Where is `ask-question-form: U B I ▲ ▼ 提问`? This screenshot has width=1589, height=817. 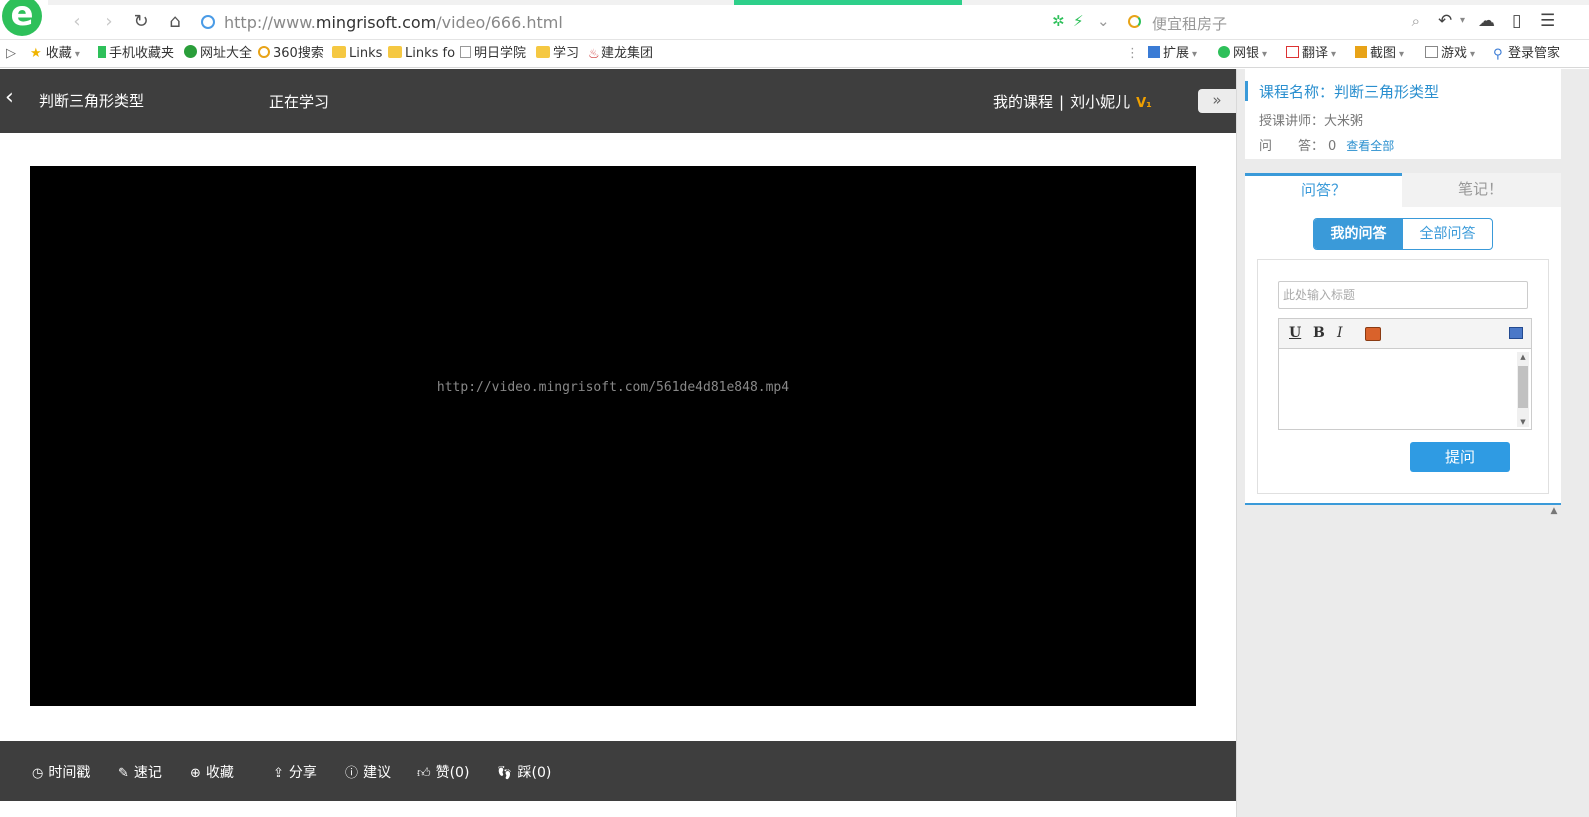
ask-question-form: U B I ▲ ▼ 提问 is located at coordinates (1403, 376).